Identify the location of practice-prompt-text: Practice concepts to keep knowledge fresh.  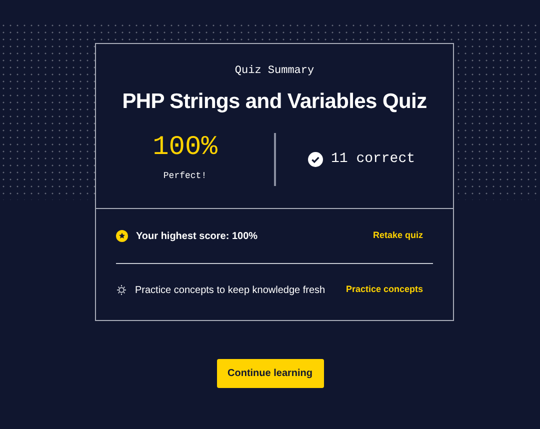
(230, 291).